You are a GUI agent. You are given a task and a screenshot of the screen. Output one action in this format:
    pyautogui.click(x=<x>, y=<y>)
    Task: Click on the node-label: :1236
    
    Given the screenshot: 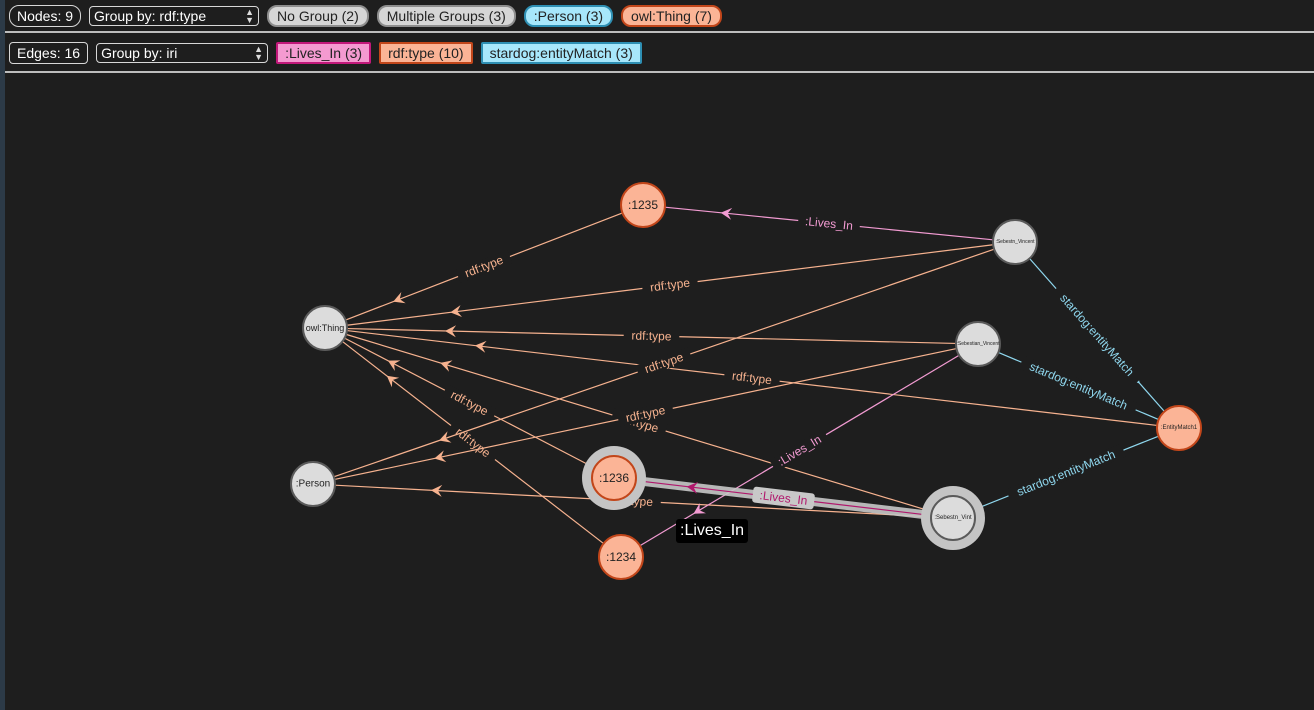 What is the action you would take?
    pyautogui.click(x=614, y=478)
    